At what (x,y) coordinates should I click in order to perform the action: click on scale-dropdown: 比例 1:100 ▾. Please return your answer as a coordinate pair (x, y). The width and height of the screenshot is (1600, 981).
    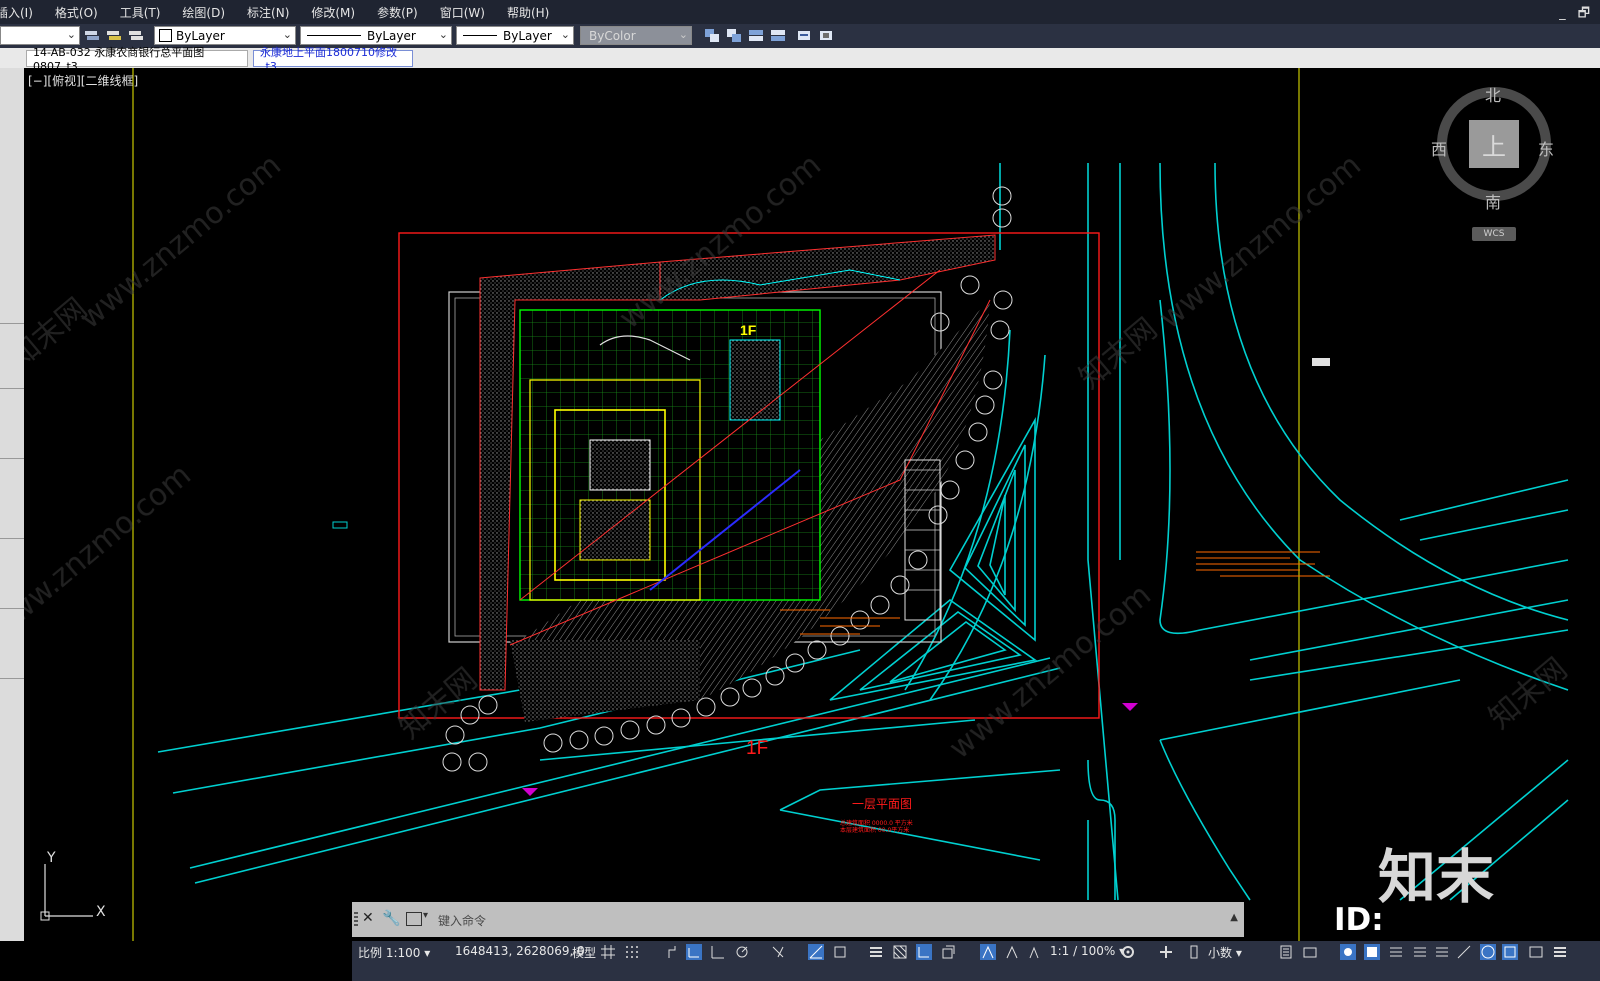
    Looking at the image, I should click on (394, 952).